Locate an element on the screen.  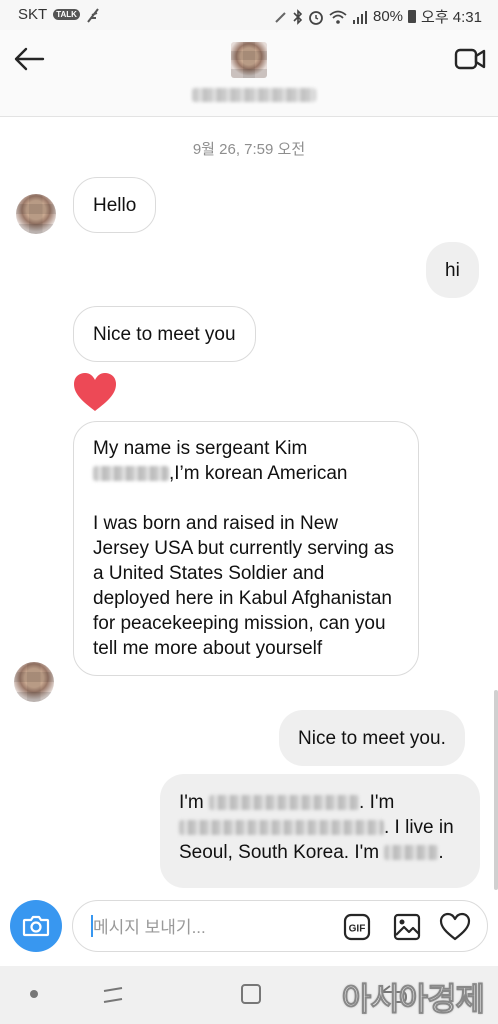
battery-percent: 80% is located at coordinates (388, 16).